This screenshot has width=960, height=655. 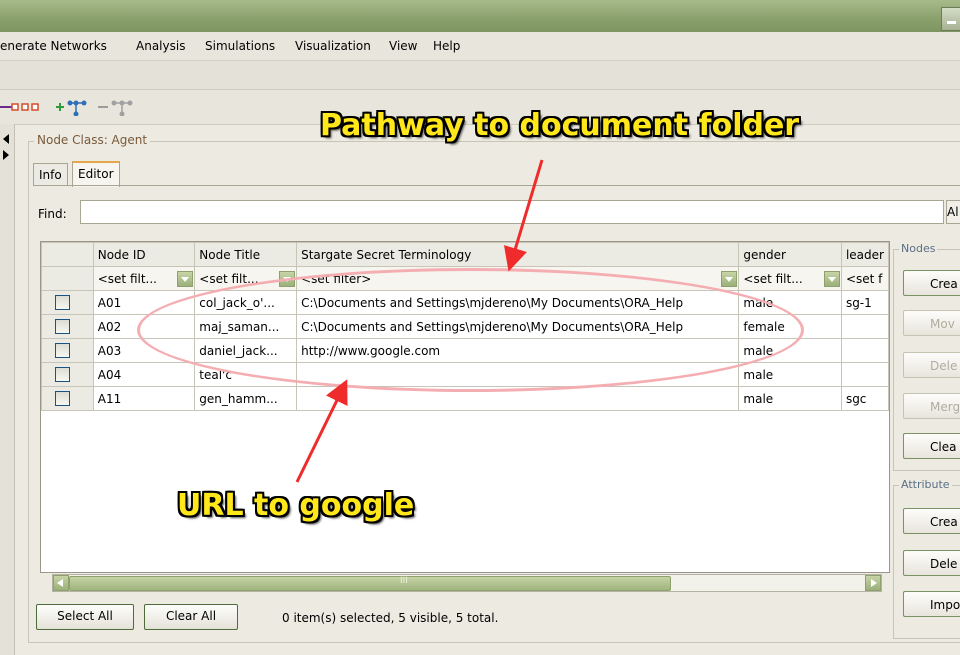 What do you see at coordinates (480, 75) in the screenshot?
I see `secondary-bar` at bounding box center [480, 75].